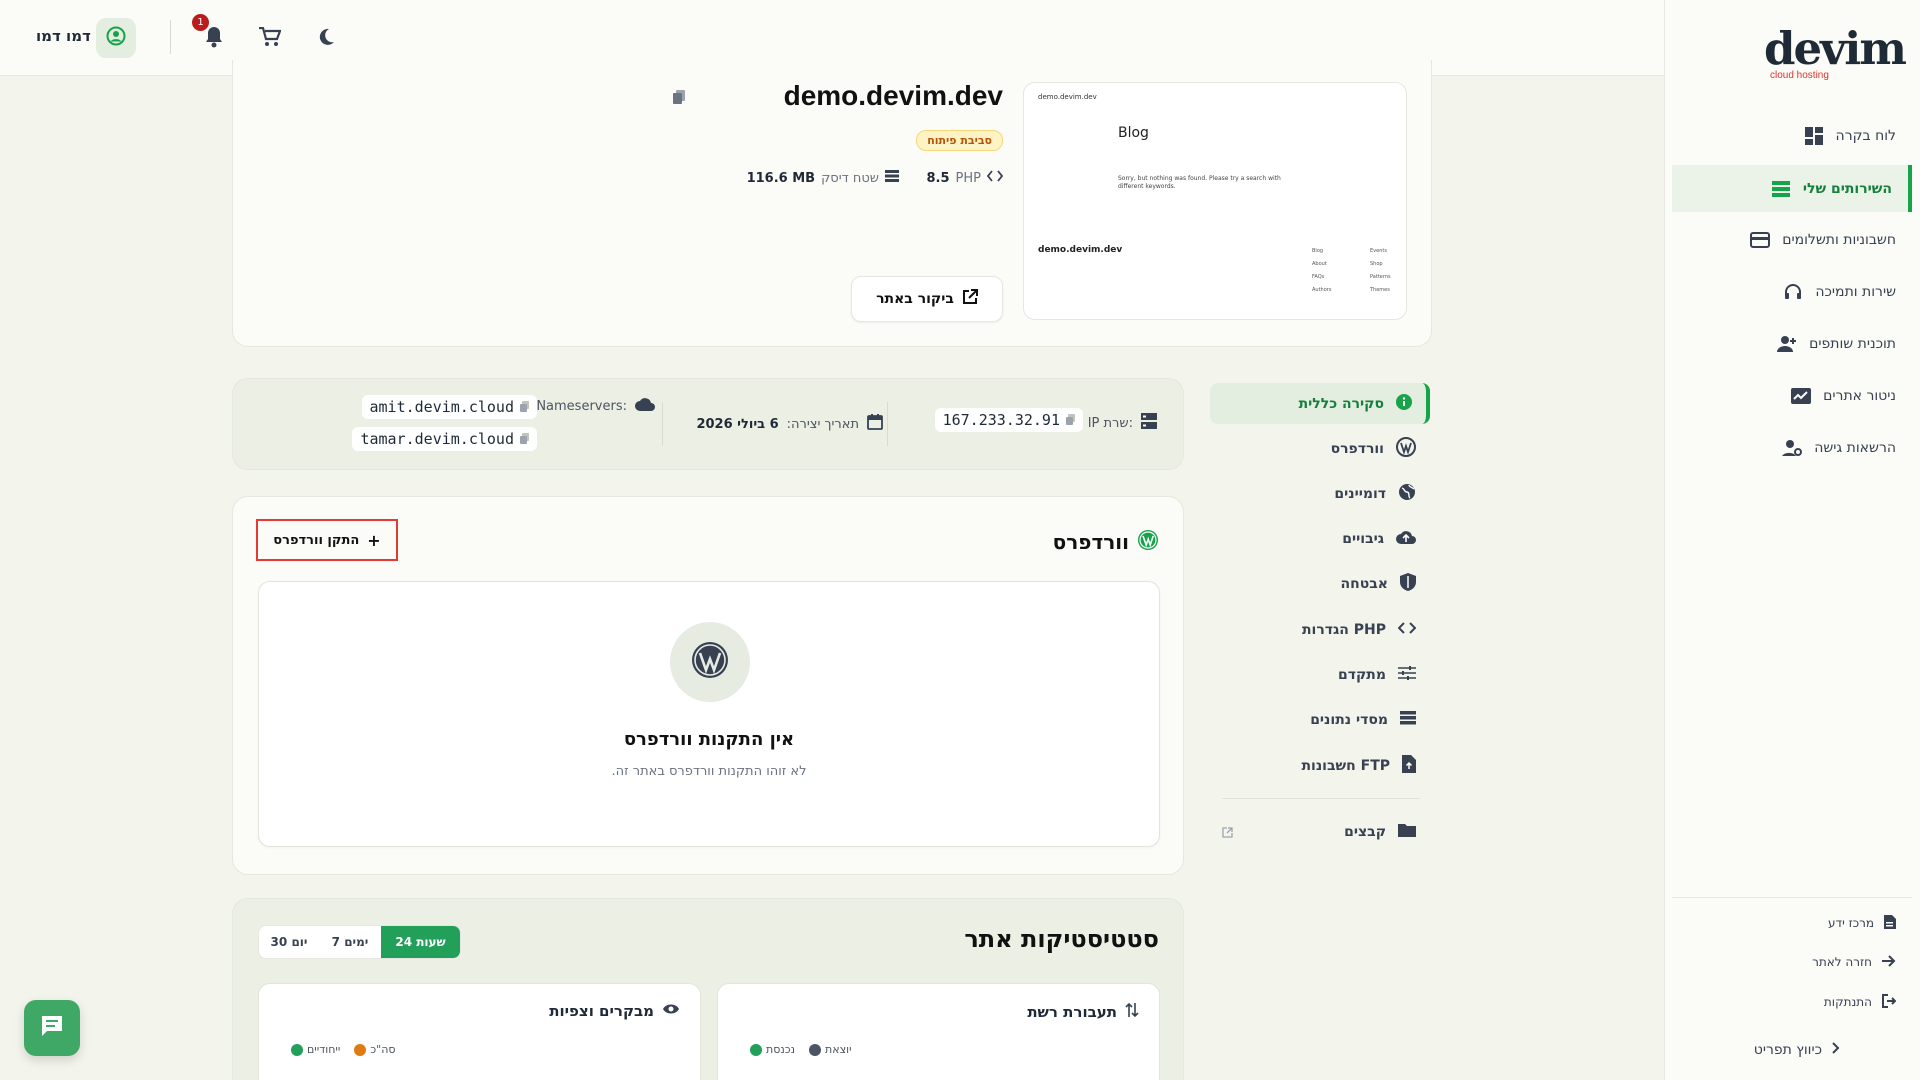 The width and height of the screenshot is (1920, 1080). What do you see at coordinates (614, 1011) in the screenshot?
I see `visitors-header: מבקרים וצפיות` at bounding box center [614, 1011].